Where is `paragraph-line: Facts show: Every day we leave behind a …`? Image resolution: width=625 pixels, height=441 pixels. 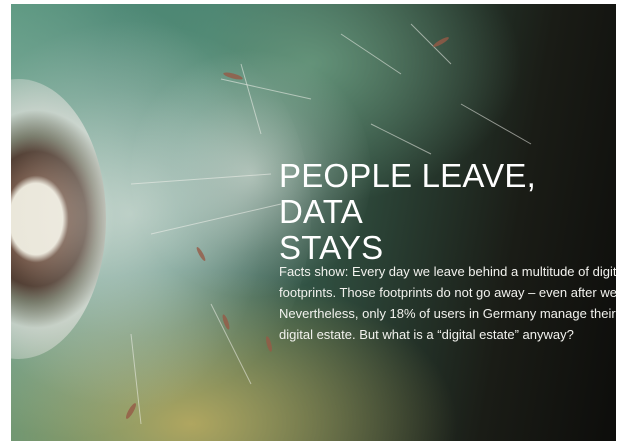 paragraph-line: Facts show: Every day we leave behind a … is located at coordinates (447, 271).